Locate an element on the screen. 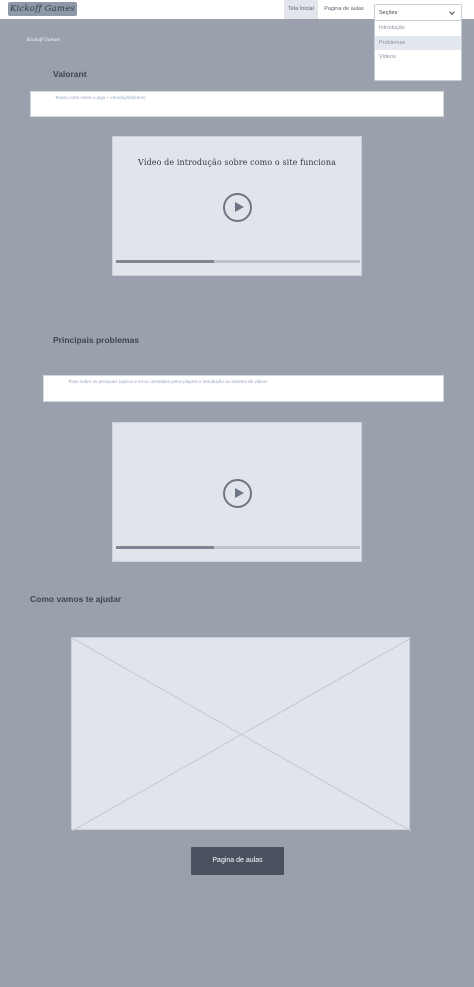  small-logo: Kickoff Games is located at coordinates (43, 40).